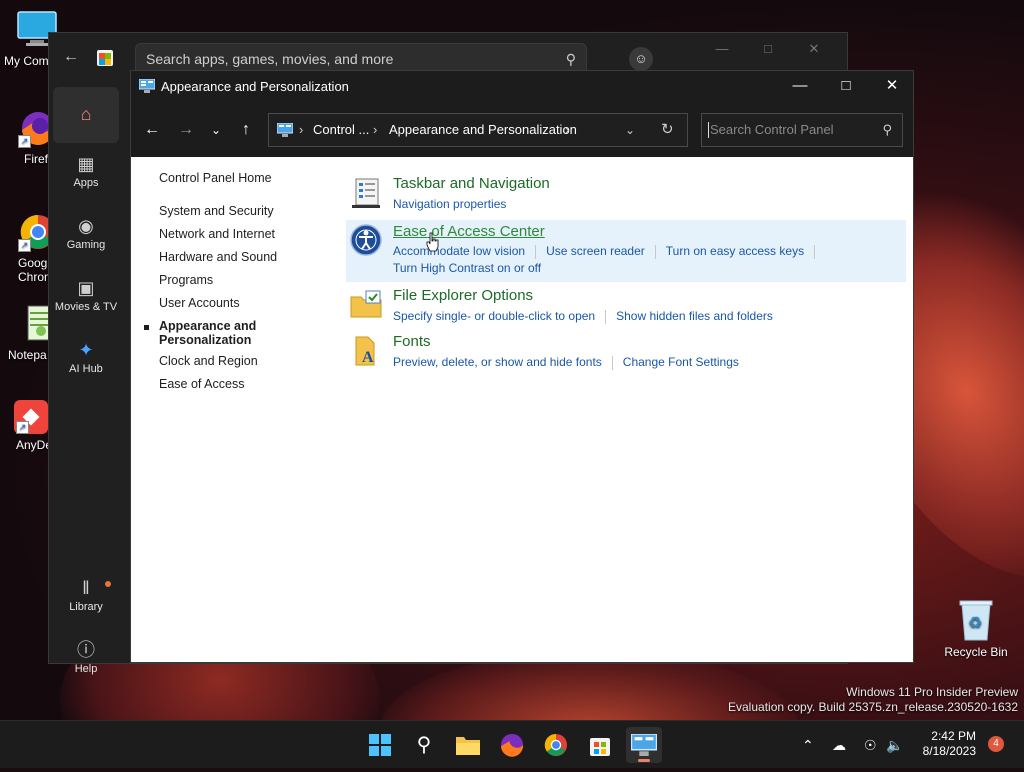 This screenshot has width=1024, height=772. Describe the element at coordinates (216, 211) in the screenshot. I see `nav-system-and-security: System and Security` at that location.